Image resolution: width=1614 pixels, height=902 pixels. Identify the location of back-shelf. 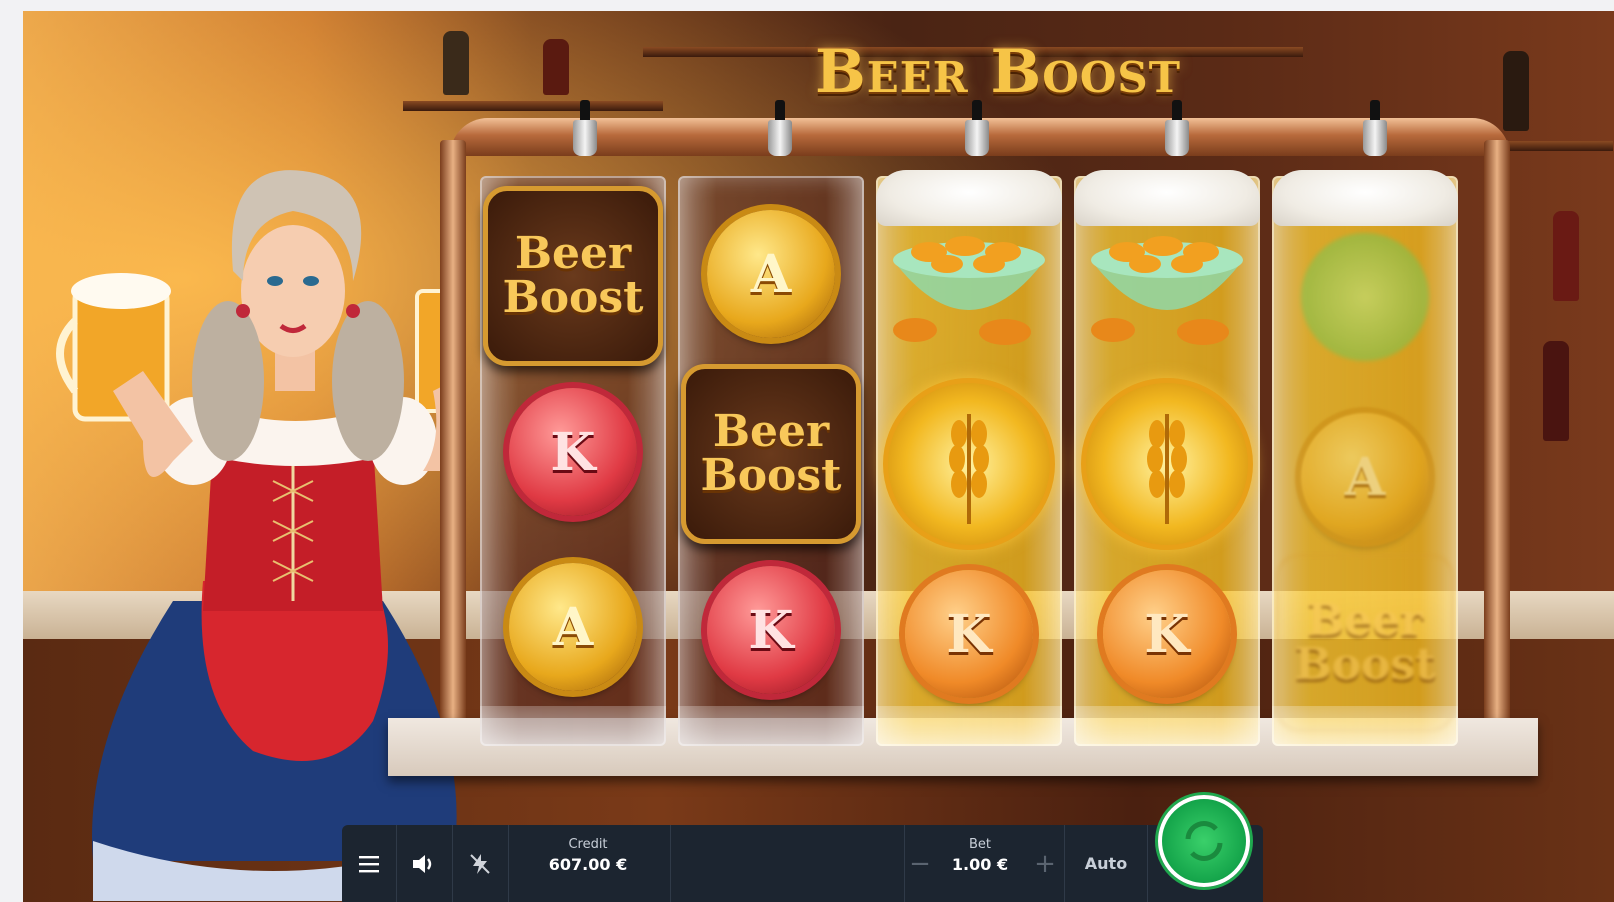
(533, 106).